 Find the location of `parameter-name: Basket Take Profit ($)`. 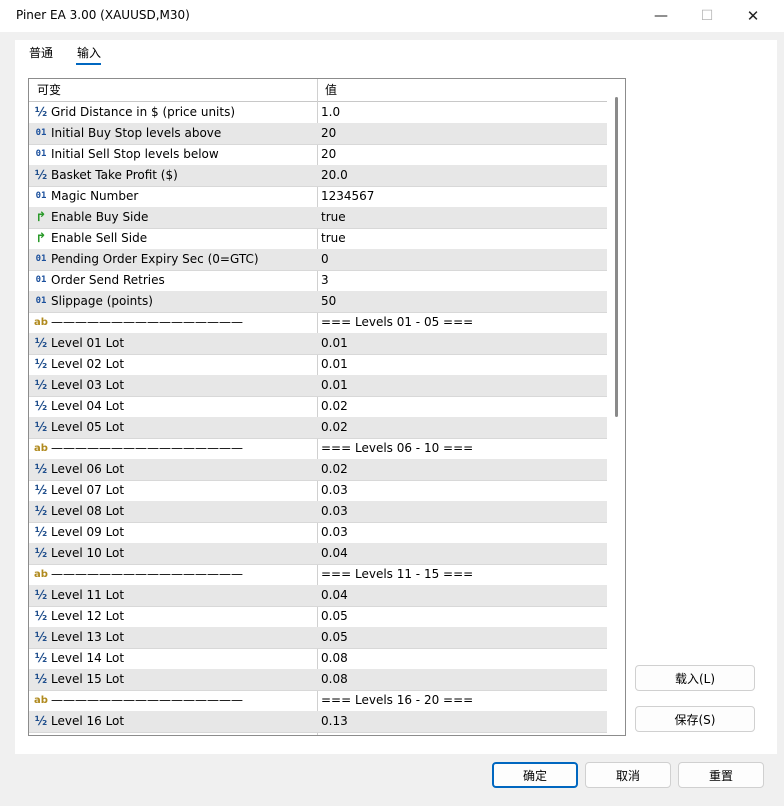

parameter-name: Basket Take Profit ($) is located at coordinates (114, 175).